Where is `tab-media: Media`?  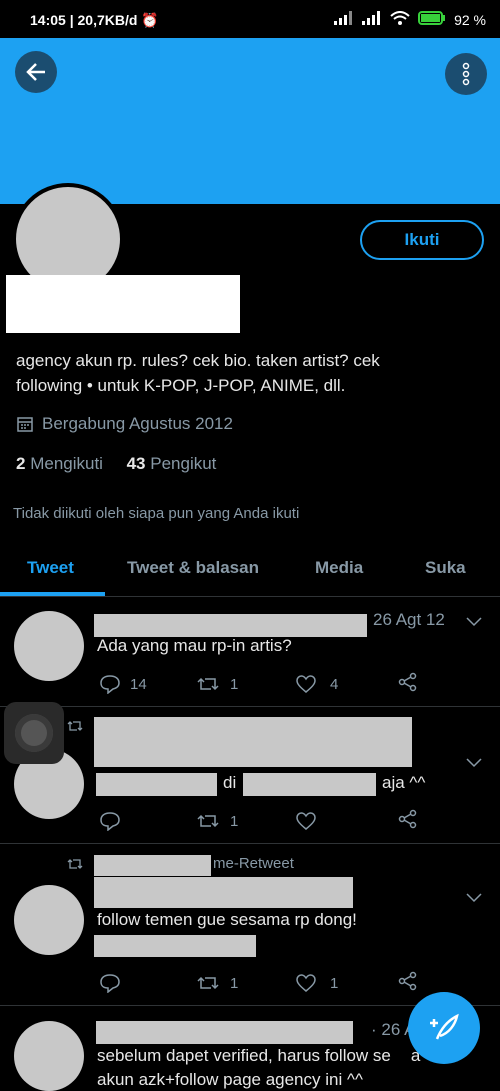
tab-media: Media is located at coordinates (339, 568).